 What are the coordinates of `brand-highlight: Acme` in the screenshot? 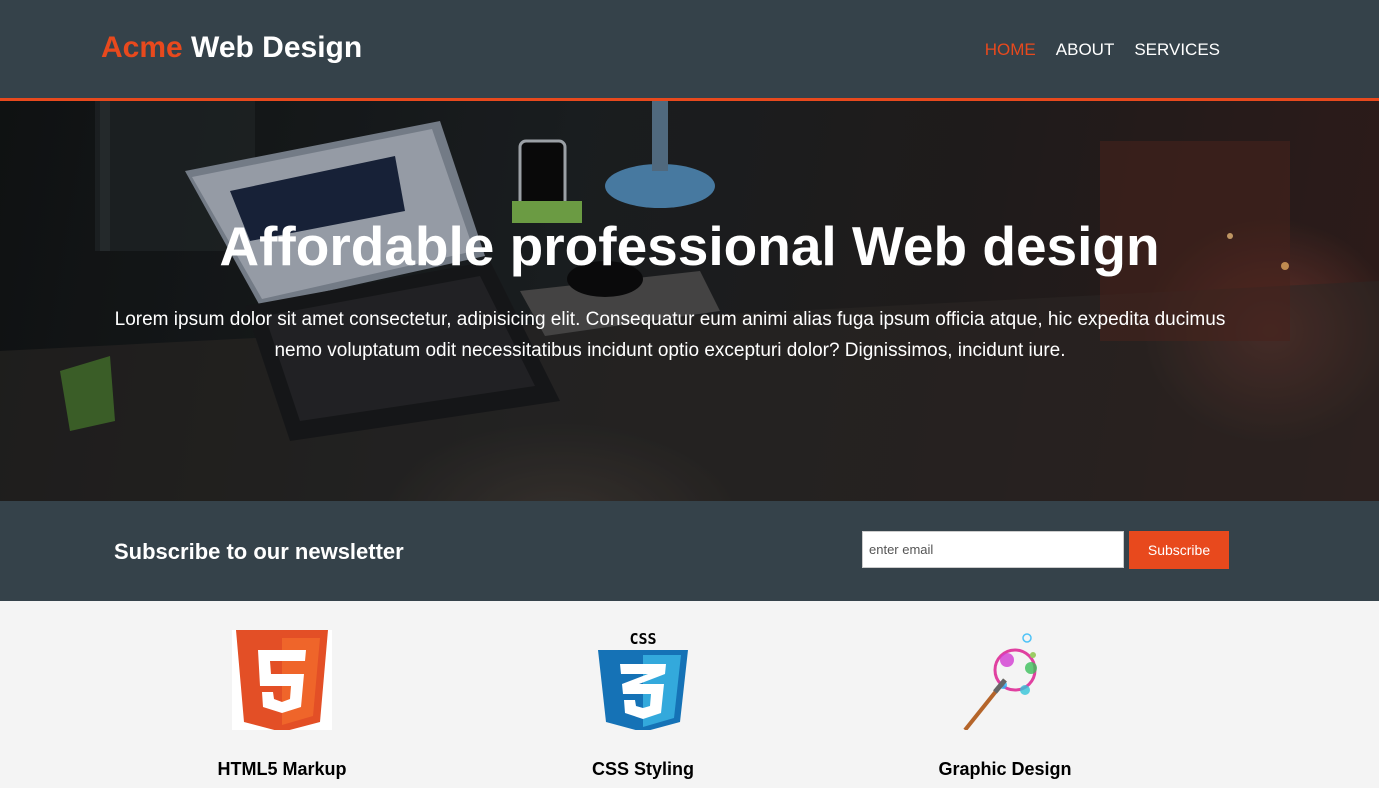 It's located at (142, 47).